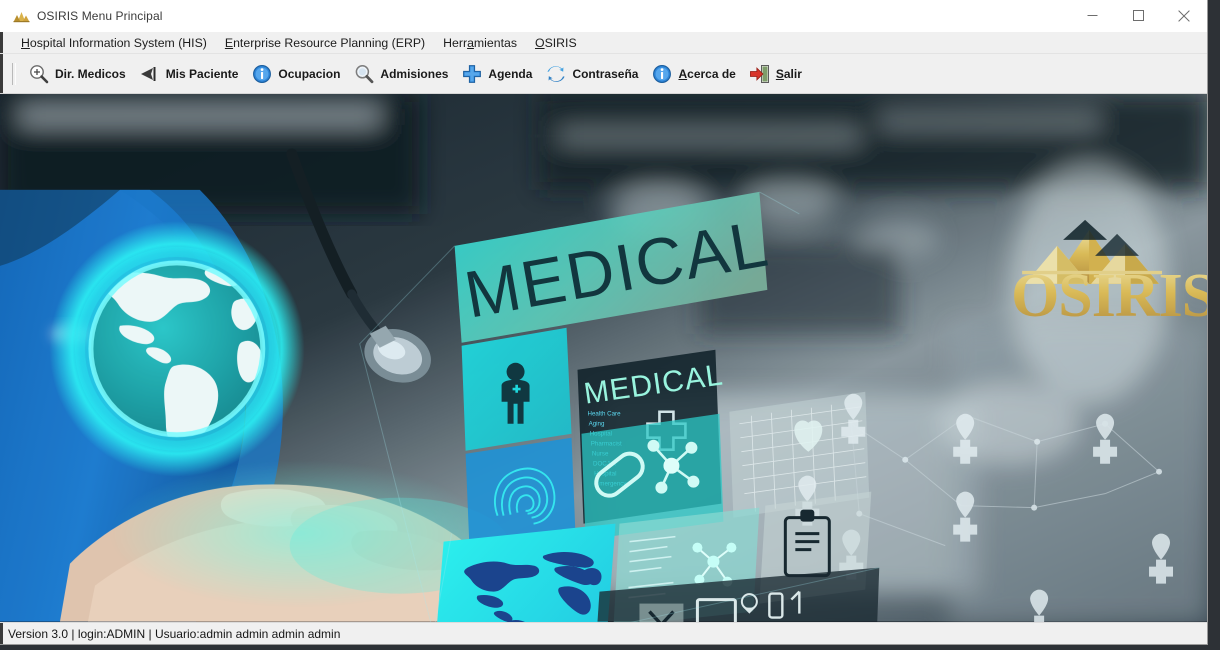 The width and height of the screenshot is (1220, 650). I want to click on toolbar-button-acerca-de: Acerca de, so click(695, 74).